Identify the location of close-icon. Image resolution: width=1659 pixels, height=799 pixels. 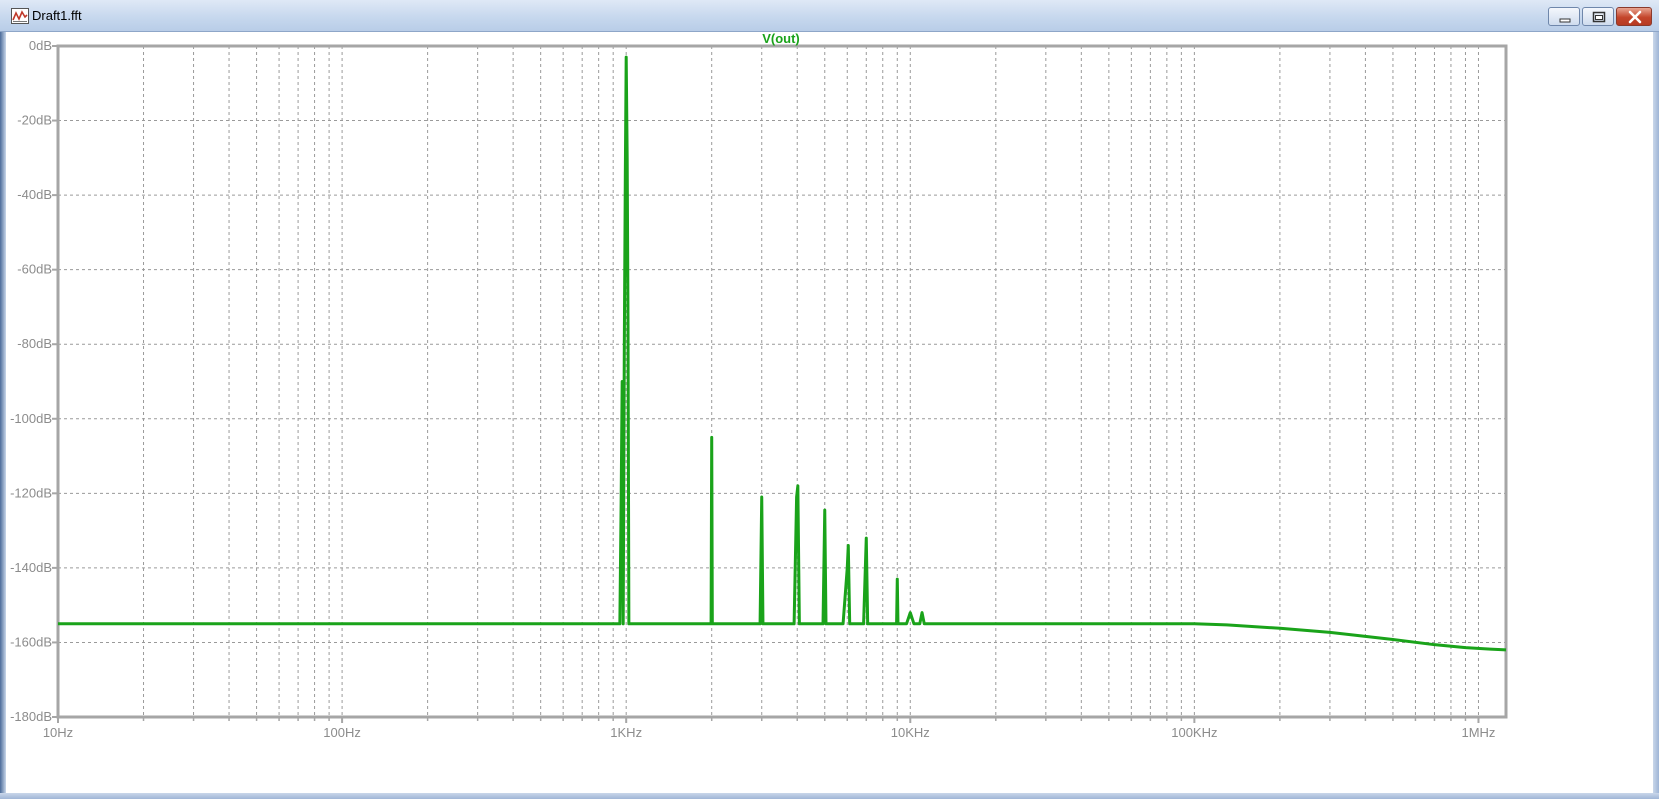
(1635, 17).